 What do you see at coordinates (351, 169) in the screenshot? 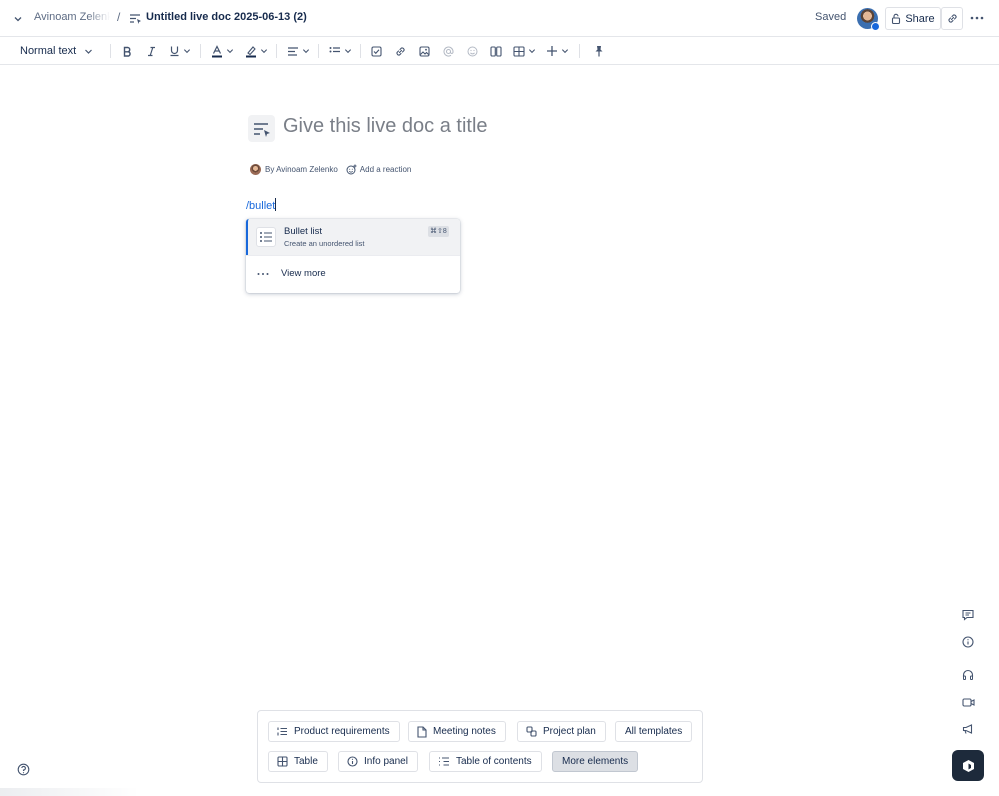
I see `add-reaction-icon` at bounding box center [351, 169].